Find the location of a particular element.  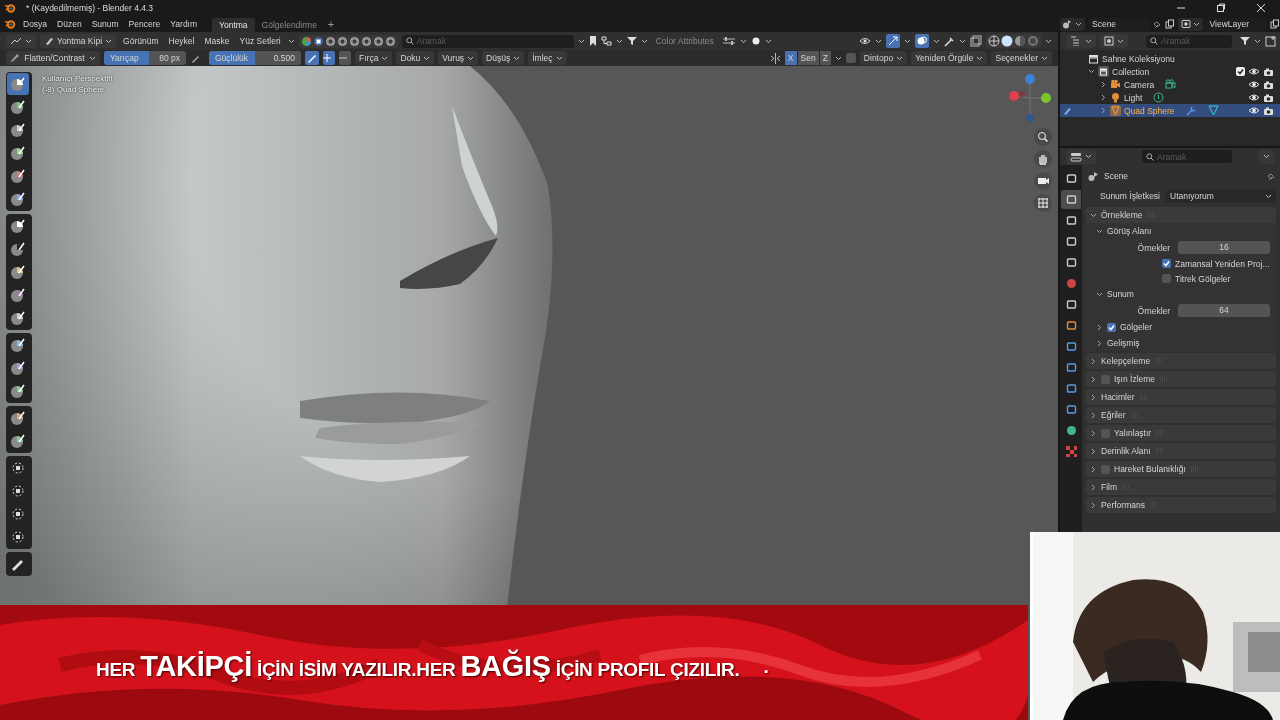

axis-toggle: X is located at coordinates (790, 58).